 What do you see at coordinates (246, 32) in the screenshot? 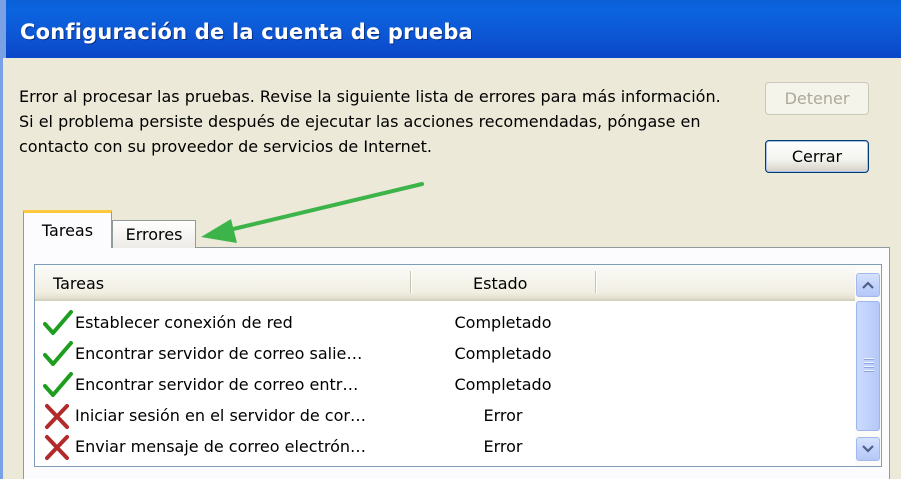
I see `window-title: Configuración de la cuenta de prueba` at bounding box center [246, 32].